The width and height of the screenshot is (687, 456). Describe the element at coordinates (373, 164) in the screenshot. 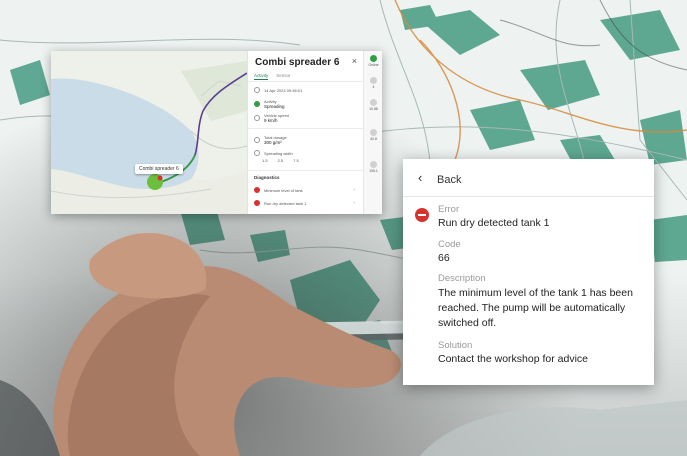

I see `distance-icon` at that location.